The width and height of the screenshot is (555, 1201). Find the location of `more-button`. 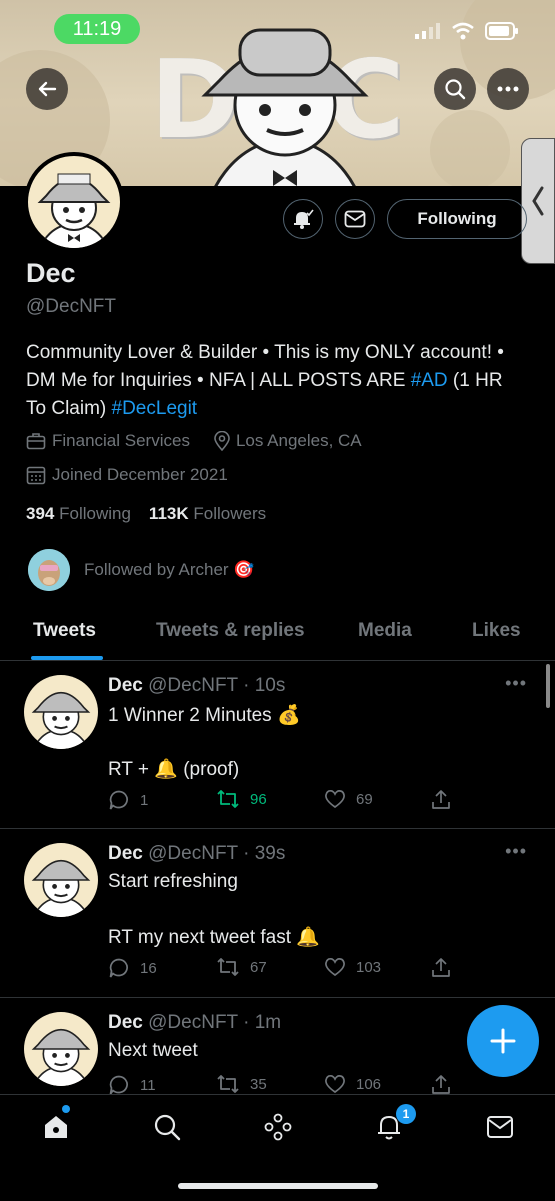

more-button is located at coordinates (508, 89).